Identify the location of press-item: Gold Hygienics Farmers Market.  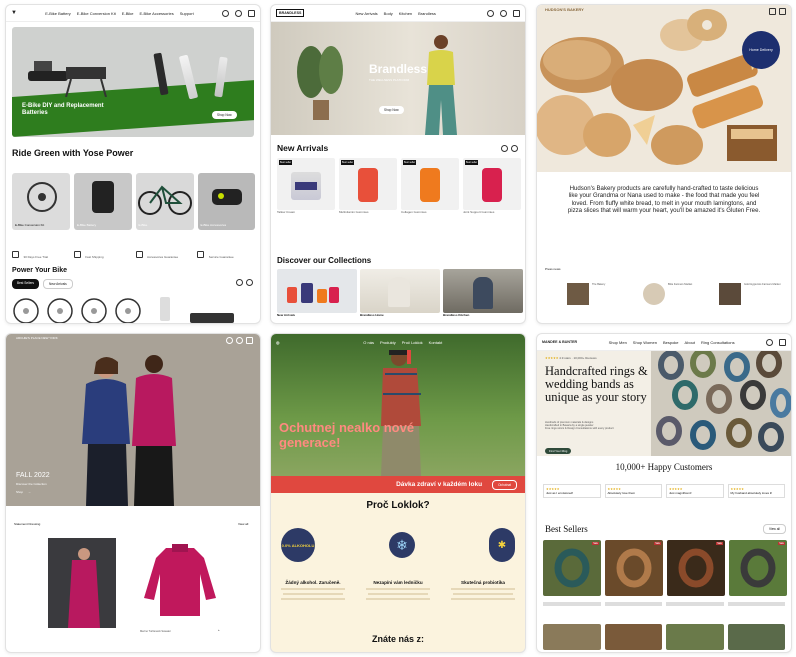
(752, 294).